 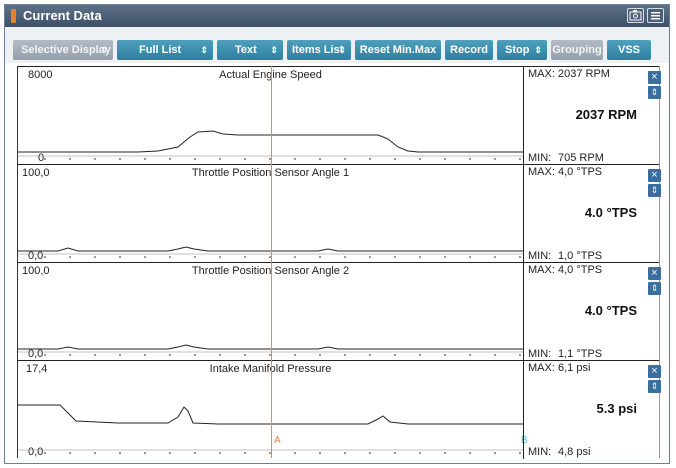 What do you see at coordinates (271, 262) in the screenshot?
I see `cursor-a-line` at bounding box center [271, 262].